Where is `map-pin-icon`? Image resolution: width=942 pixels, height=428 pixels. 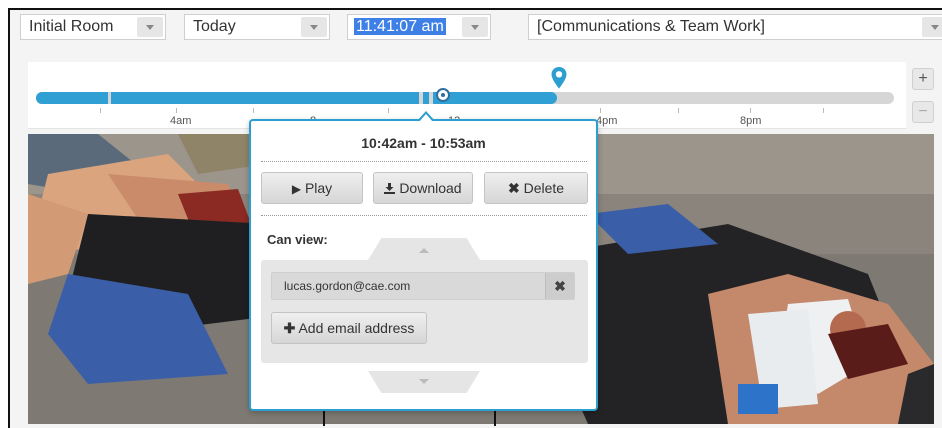
map-pin-icon is located at coordinates (559, 78).